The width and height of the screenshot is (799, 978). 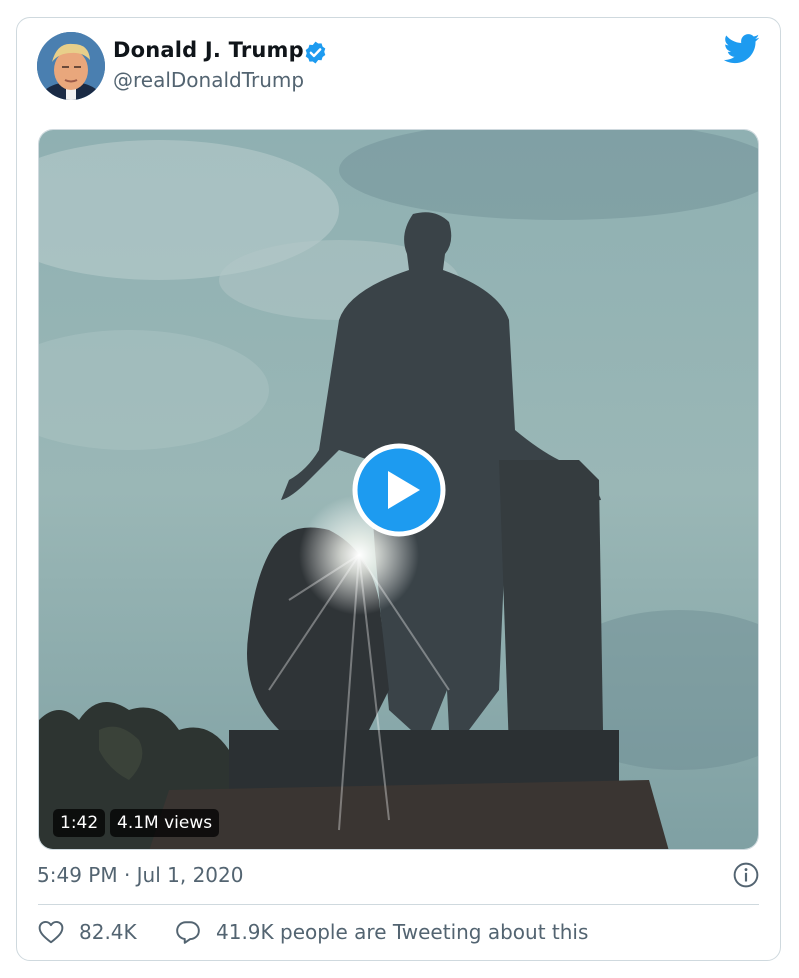 I want to click on avatar, so click(x=71, y=66).